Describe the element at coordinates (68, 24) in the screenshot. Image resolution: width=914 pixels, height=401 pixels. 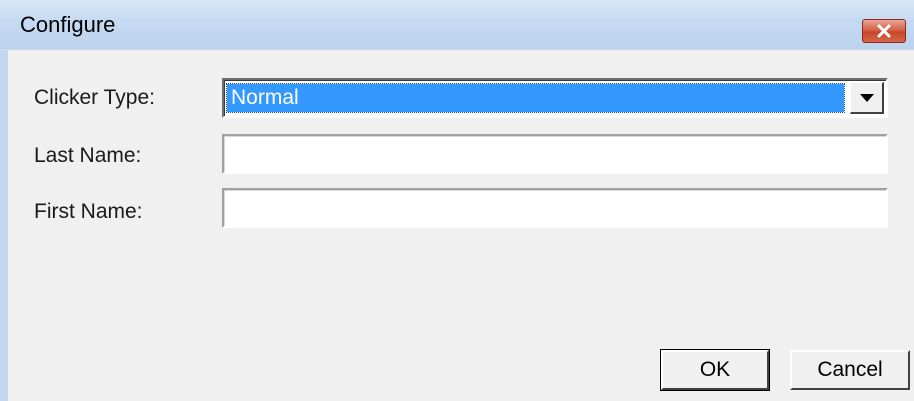
I see `window-title: Configure` at that location.